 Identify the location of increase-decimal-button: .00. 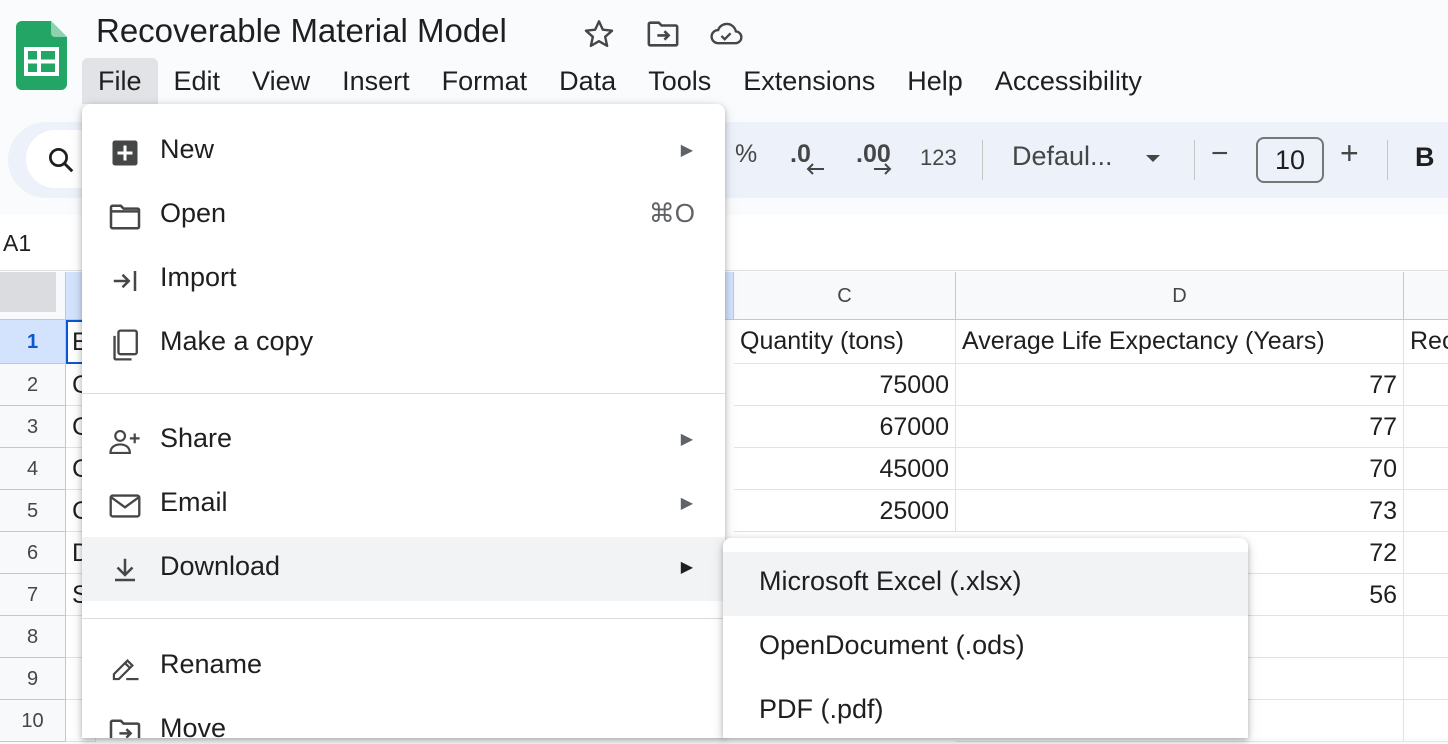
(874, 157).